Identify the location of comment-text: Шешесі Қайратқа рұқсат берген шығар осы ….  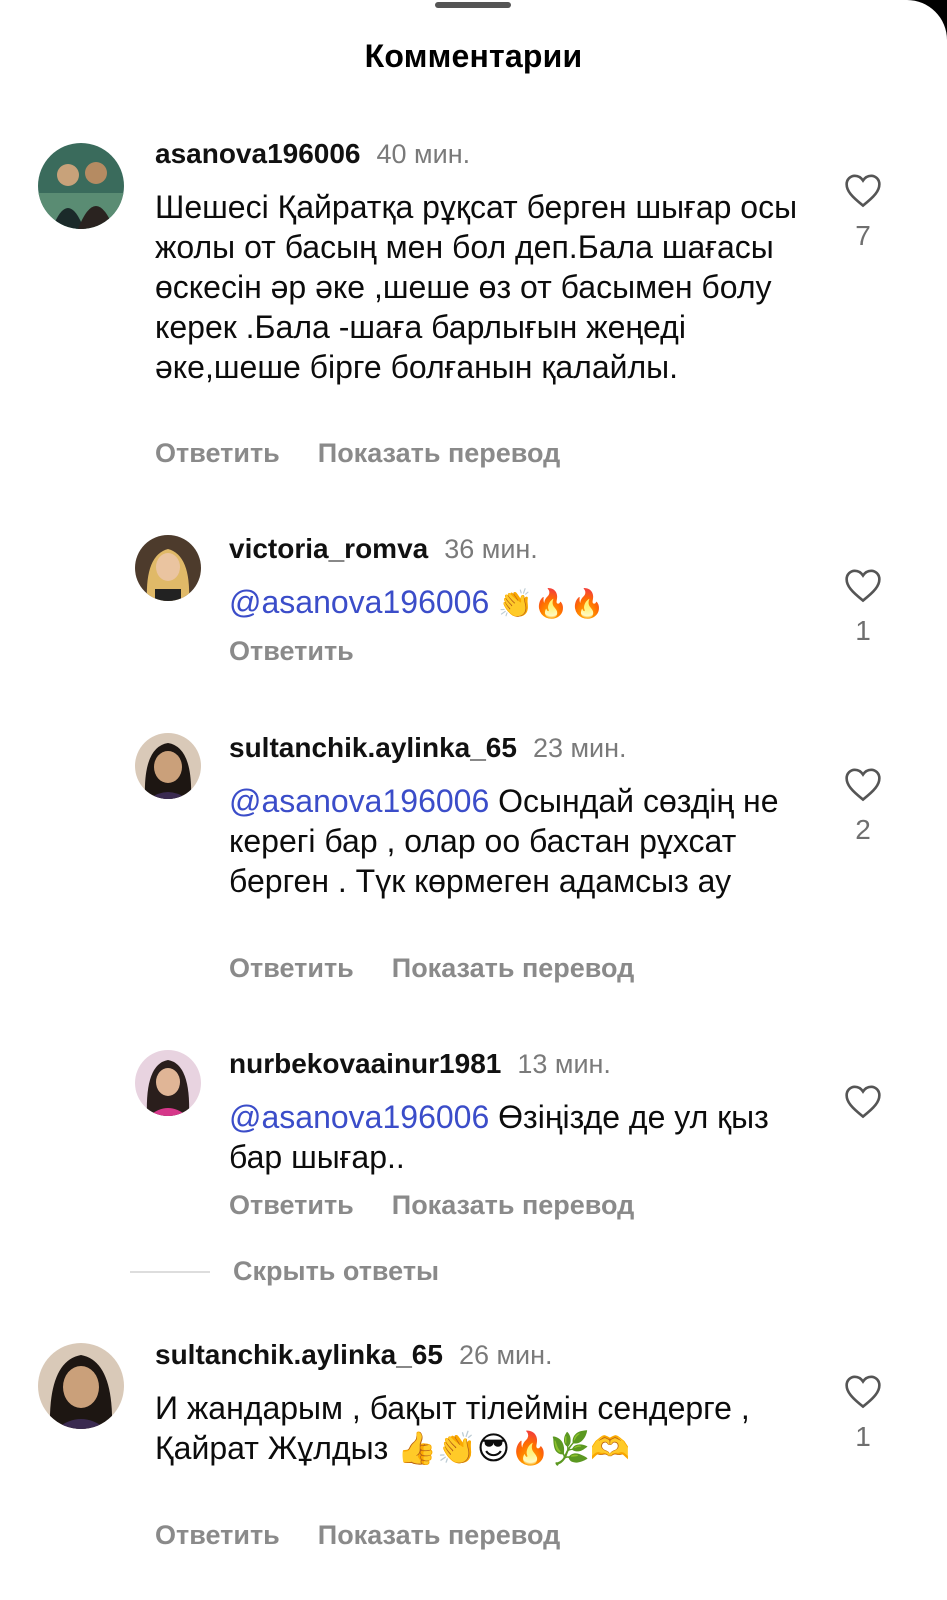
(476, 287).